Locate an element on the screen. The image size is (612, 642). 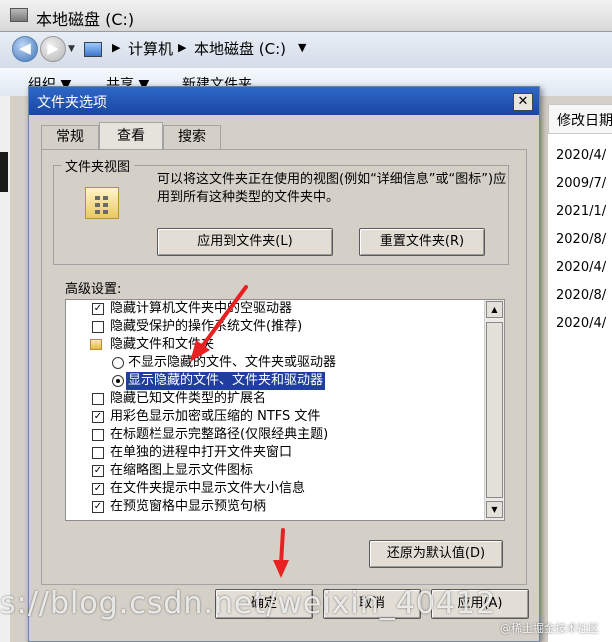
watermark: s://blog.csdn.net/weixin_40412 is located at coordinates (248, 603).